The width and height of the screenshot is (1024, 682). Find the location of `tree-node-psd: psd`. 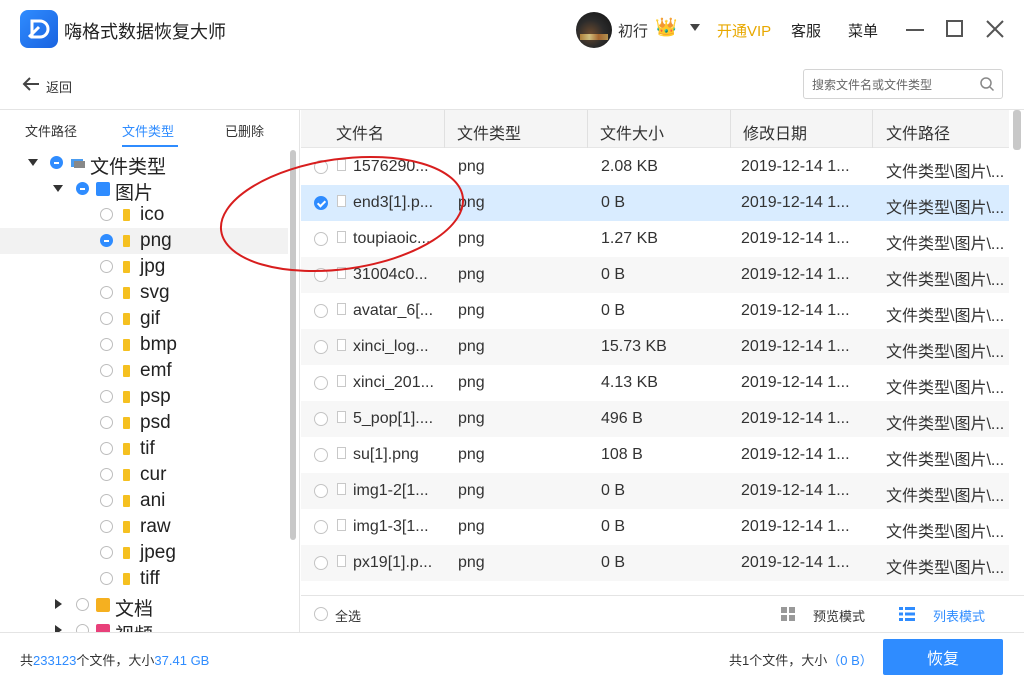

tree-node-psd: psd is located at coordinates (144, 423).